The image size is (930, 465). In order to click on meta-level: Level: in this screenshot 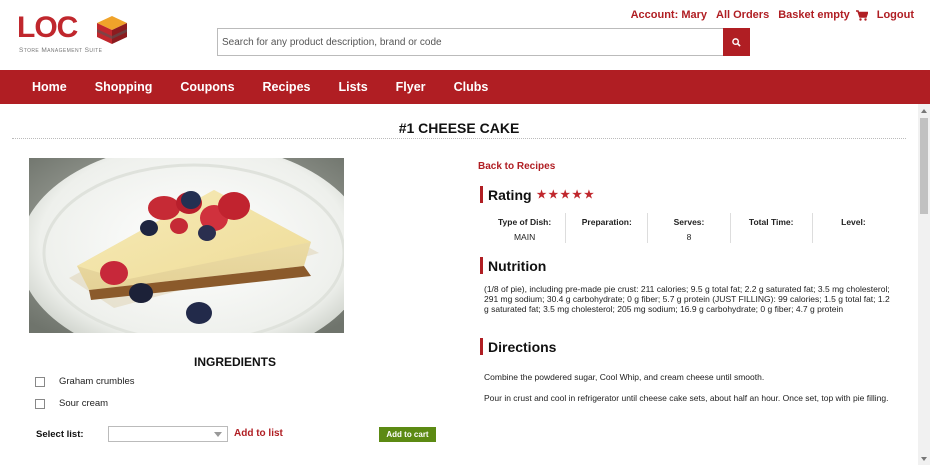, I will do `click(853, 228)`.